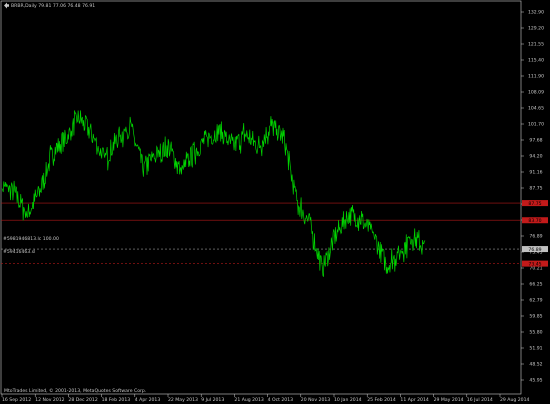 The image size is (550, 404). I want to click on y-tick-label: 87.75, so click(535, 189).